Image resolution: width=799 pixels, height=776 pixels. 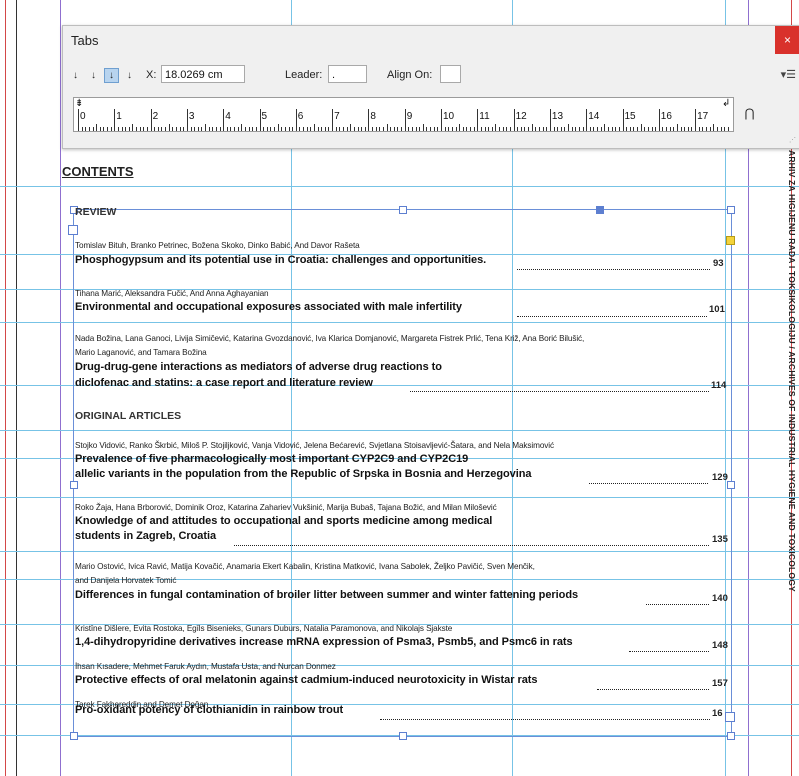 I want to click on center-justified-tab-button: ↓, so click(x=93, y=75).